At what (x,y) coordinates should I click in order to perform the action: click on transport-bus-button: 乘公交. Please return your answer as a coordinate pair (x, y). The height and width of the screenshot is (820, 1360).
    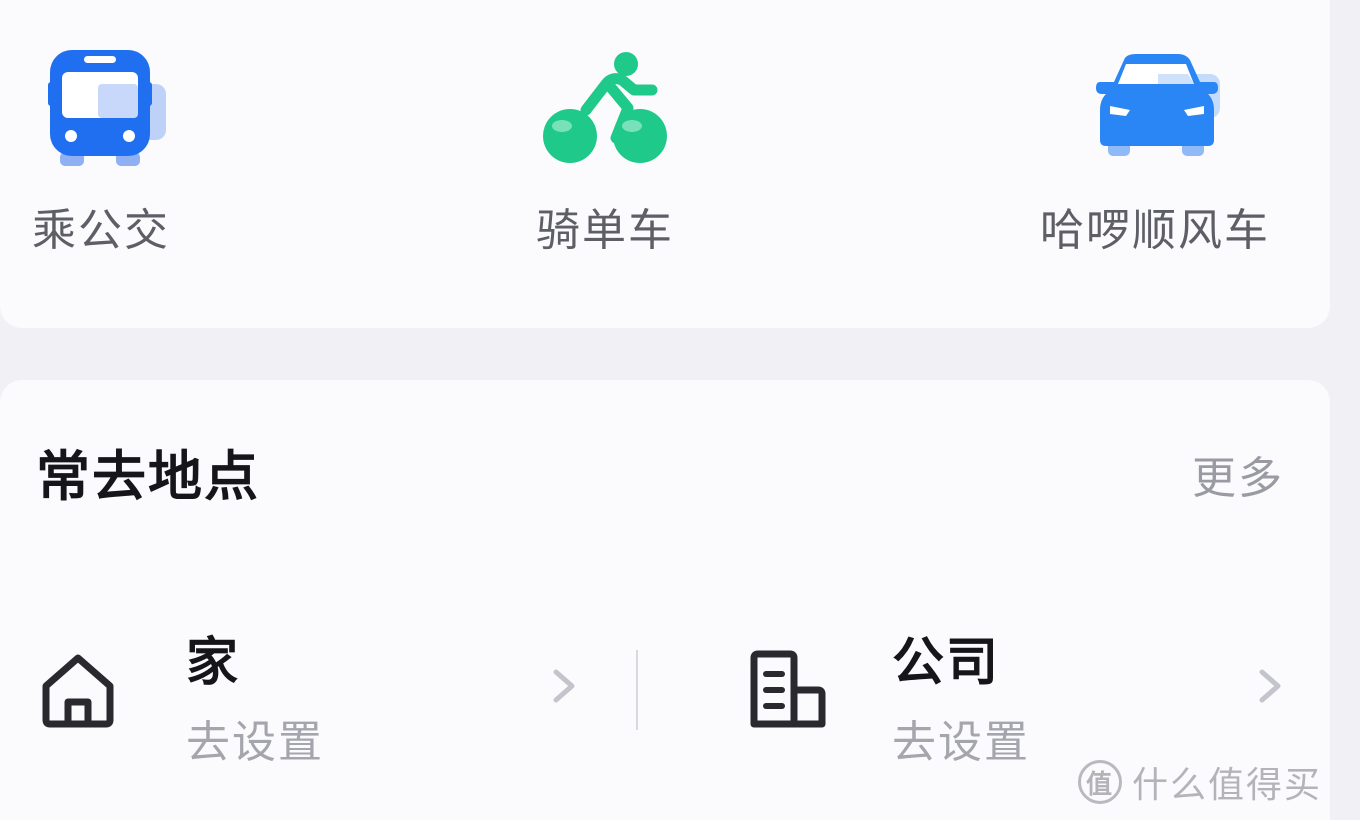
    Looking at the image, I should click on (122, 150).